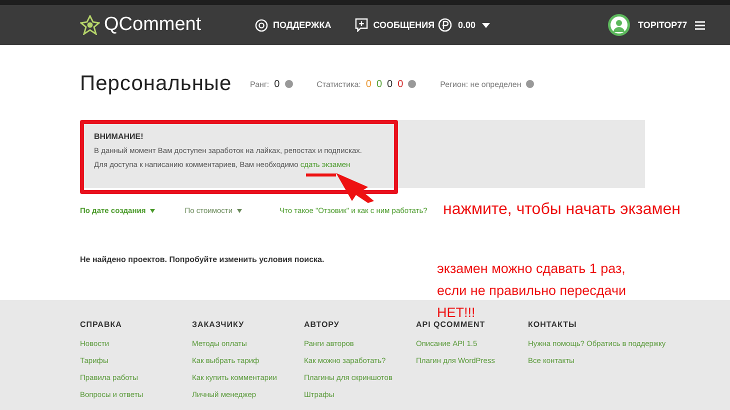 Image resolution: width=730 pixels, height=410 pixels. Describe the element at coordinates (101, 324) in the screenshot. I see `footer-heading: СПРАВКА` at that location.